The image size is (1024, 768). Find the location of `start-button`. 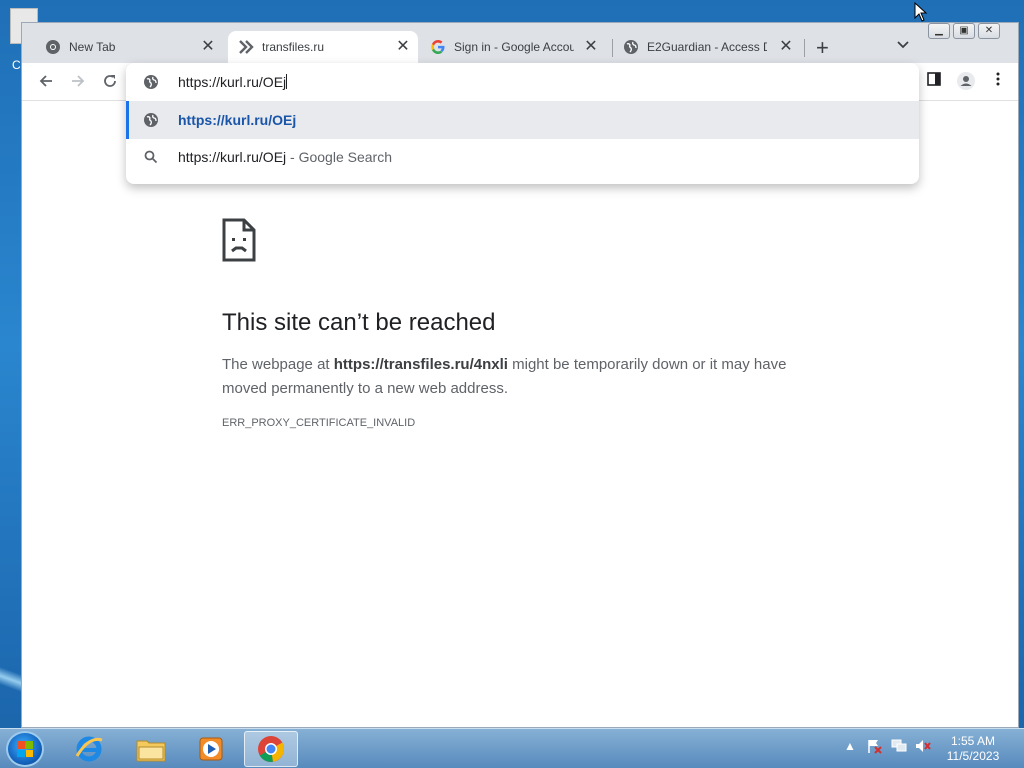

start-button is located at coordinates (25, 749).